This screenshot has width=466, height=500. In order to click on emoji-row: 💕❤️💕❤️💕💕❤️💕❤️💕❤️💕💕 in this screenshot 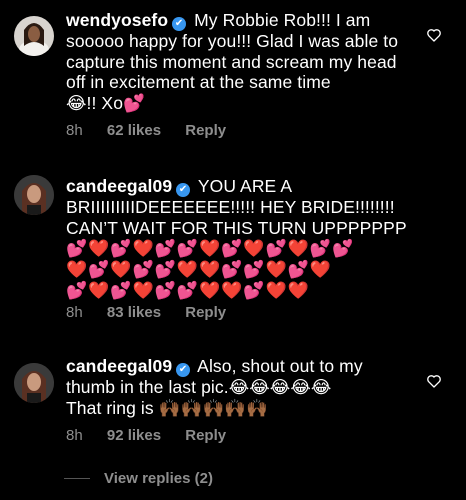, I will do `click(210, 248)`.